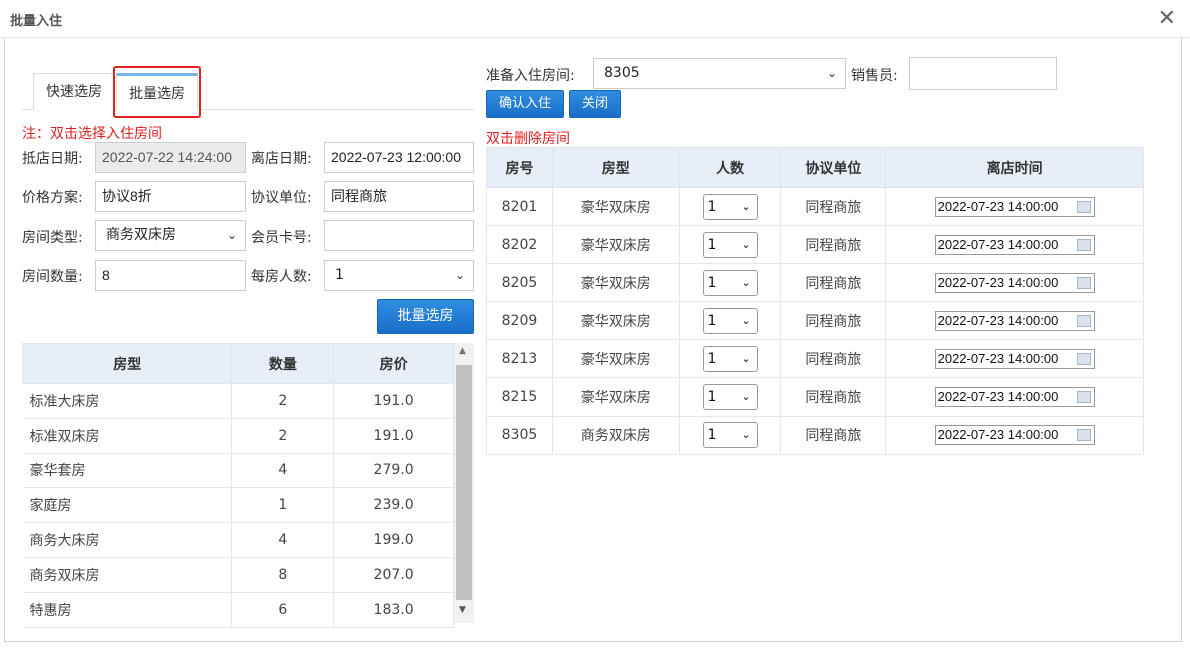  What do you see at coordinates (462, 610) in the screenshot?
I see `scroll-down-icon: ▼` at bounding box center [462, 610].